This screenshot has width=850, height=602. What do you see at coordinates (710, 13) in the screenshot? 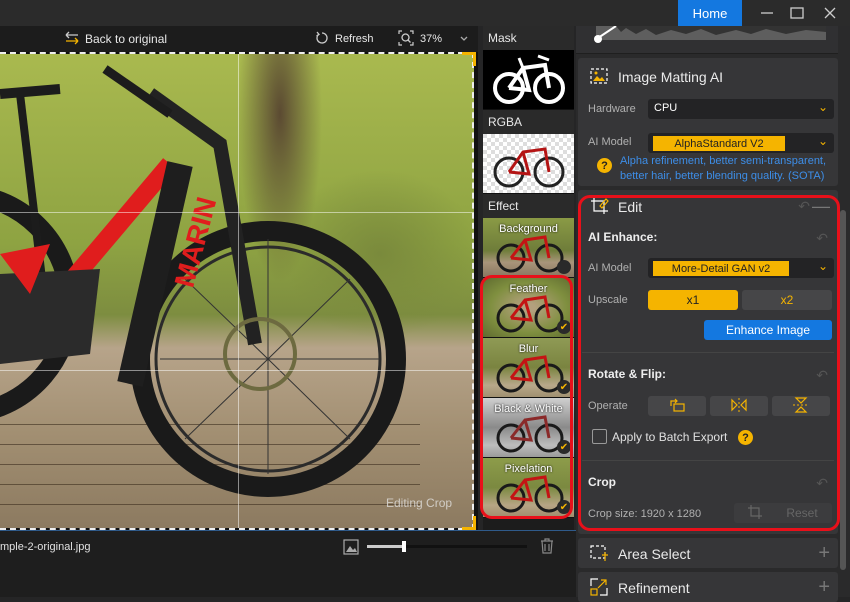
I see `home-button: Home` at bounding box center [710, 13].